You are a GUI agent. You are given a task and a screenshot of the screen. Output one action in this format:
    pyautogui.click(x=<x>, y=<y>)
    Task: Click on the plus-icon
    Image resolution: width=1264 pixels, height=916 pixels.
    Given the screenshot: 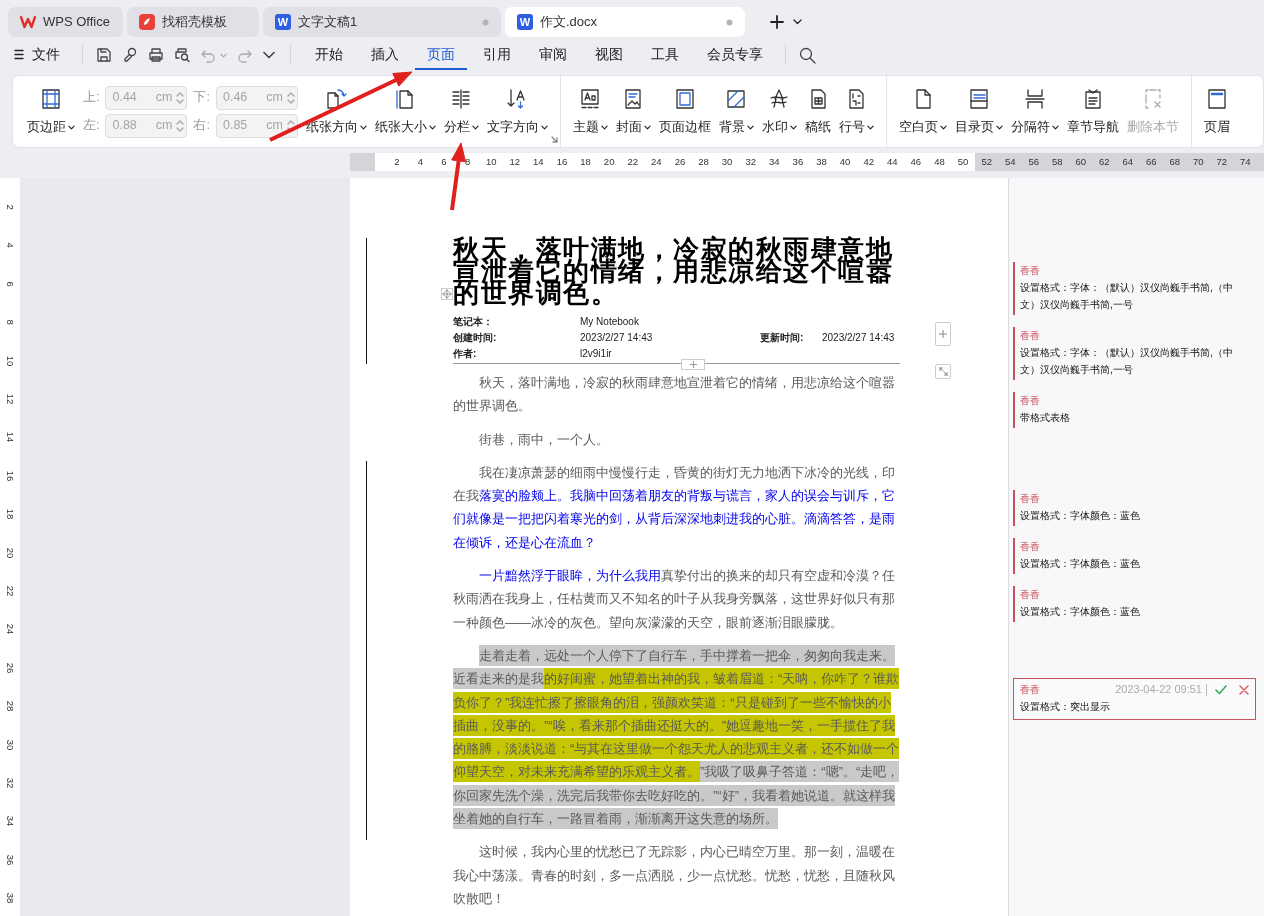 What is the action you would take?
    pyautogui.click(x=777, y=22)
    